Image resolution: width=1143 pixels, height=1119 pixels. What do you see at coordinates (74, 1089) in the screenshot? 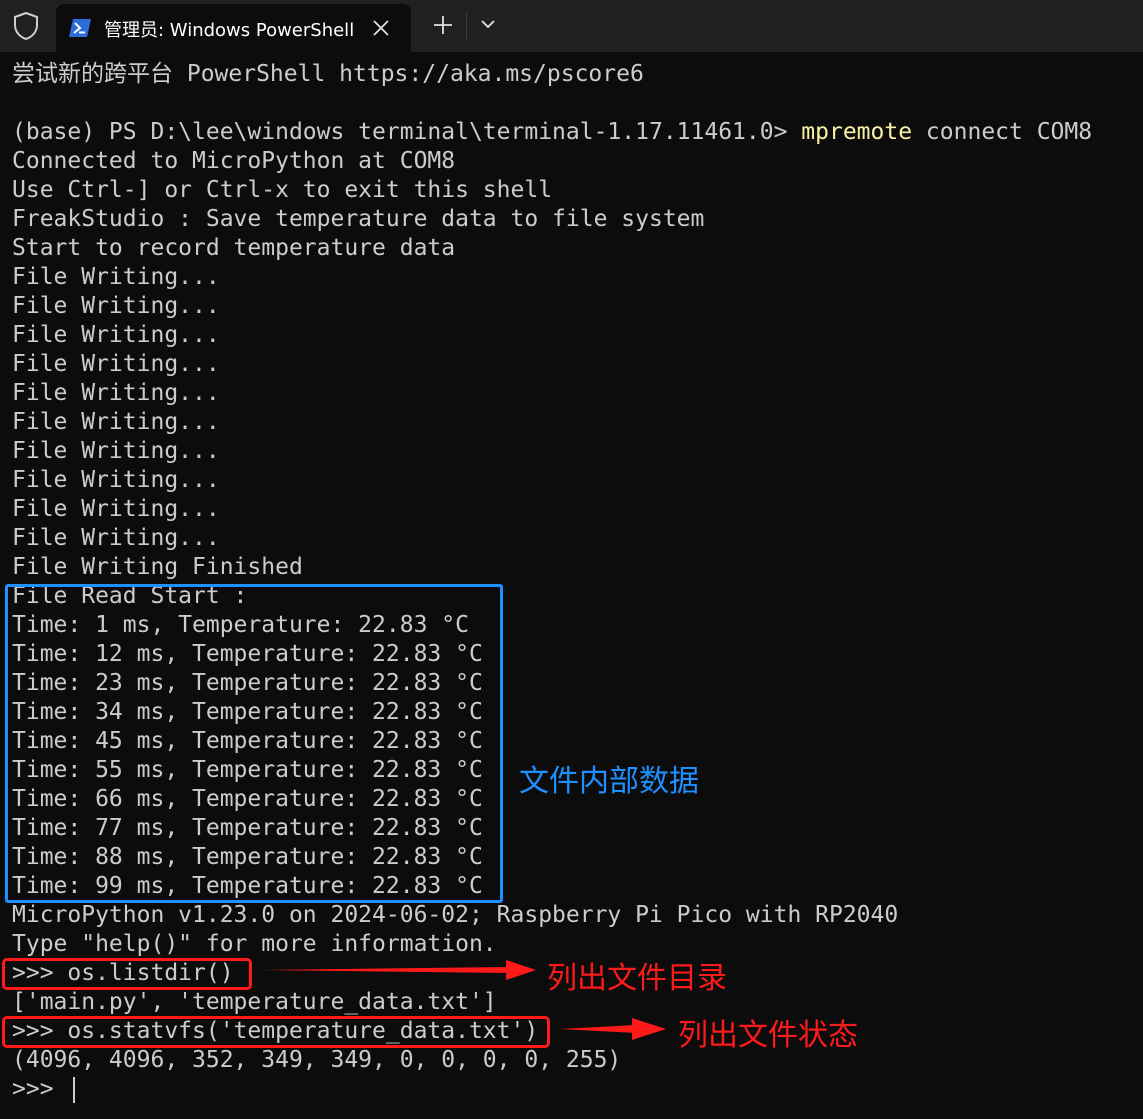
I see `text-cursor` at bounding box center [74, 1089].